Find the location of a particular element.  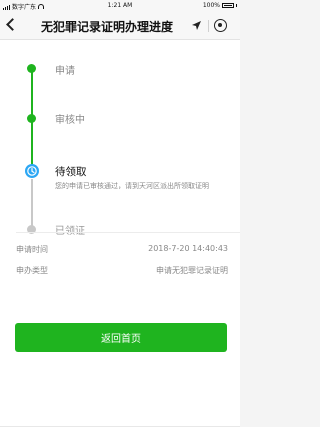

back-icon is located at coordinates (12, 24).